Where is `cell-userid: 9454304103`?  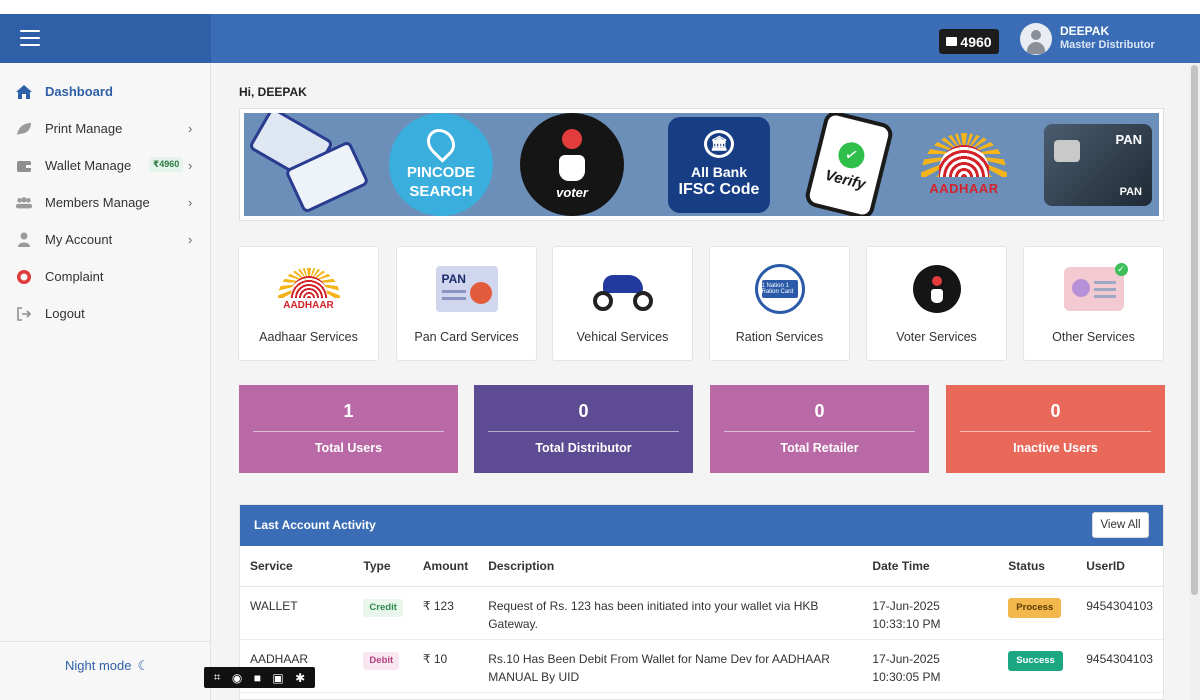
cell-userid: 9454304103 is located at coordinates (1119, 613).